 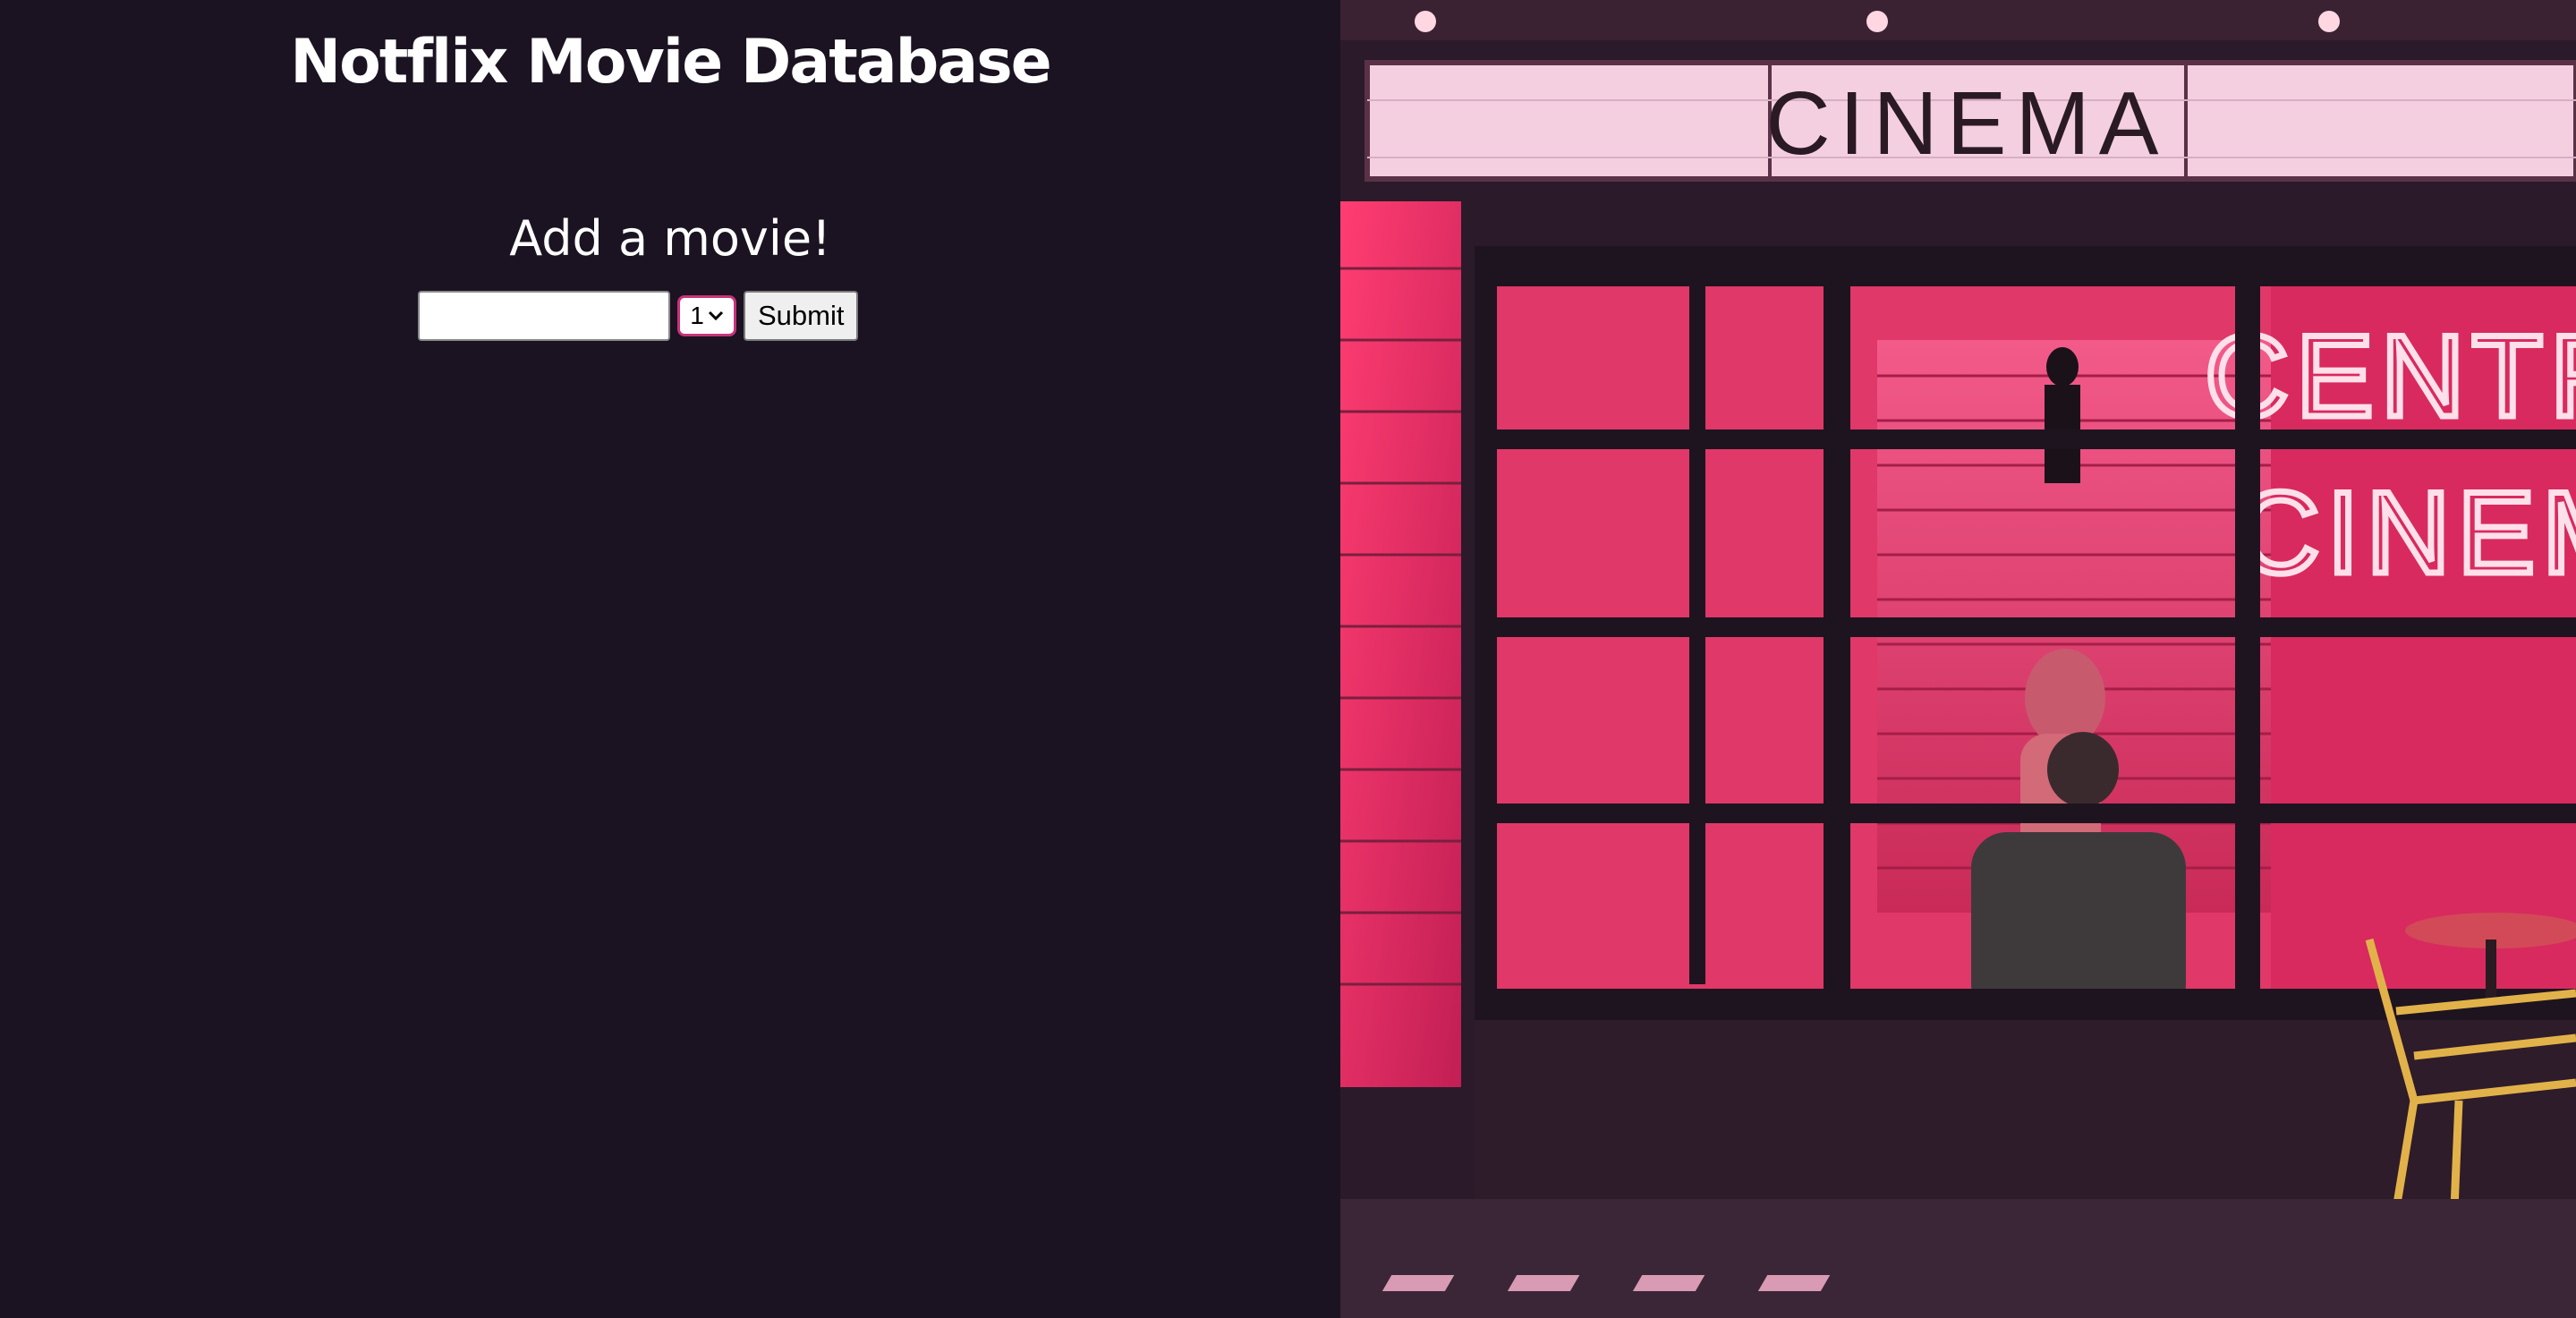 I want to click on rating-selected-value: 1, so click(x=697, y=316).